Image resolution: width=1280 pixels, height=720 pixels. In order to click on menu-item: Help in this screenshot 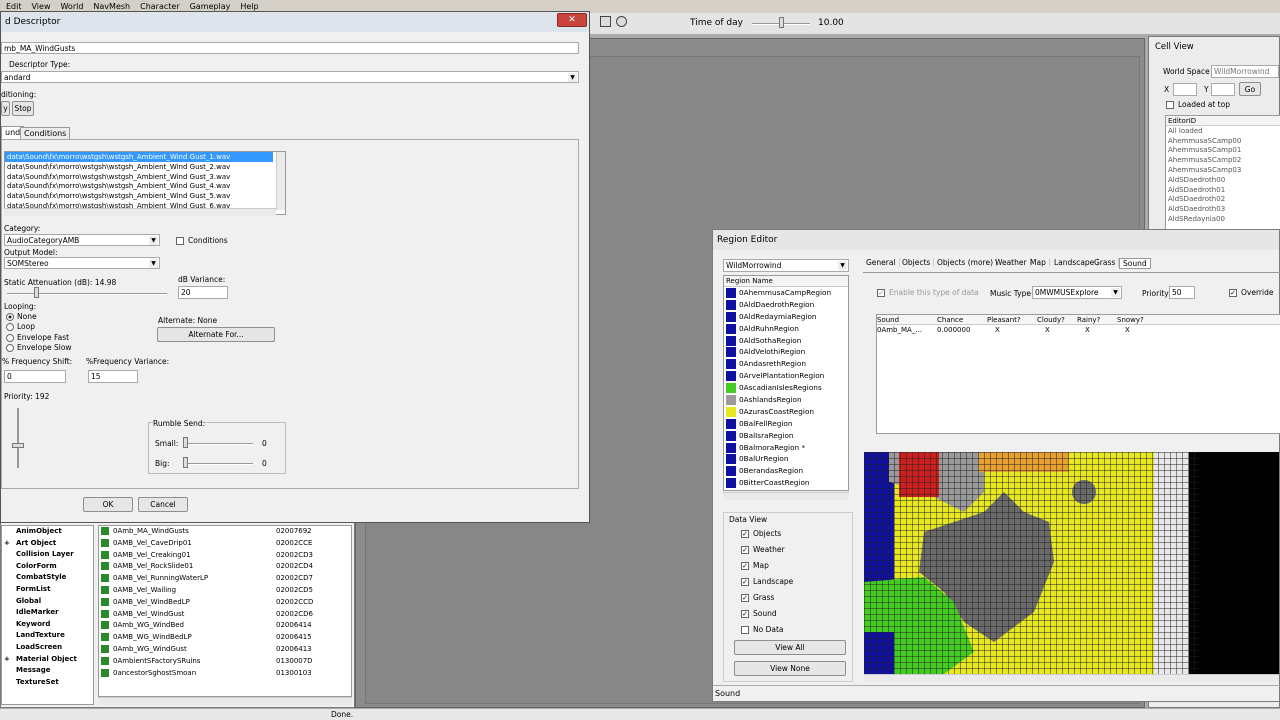, I will do `click(249, 6)`.